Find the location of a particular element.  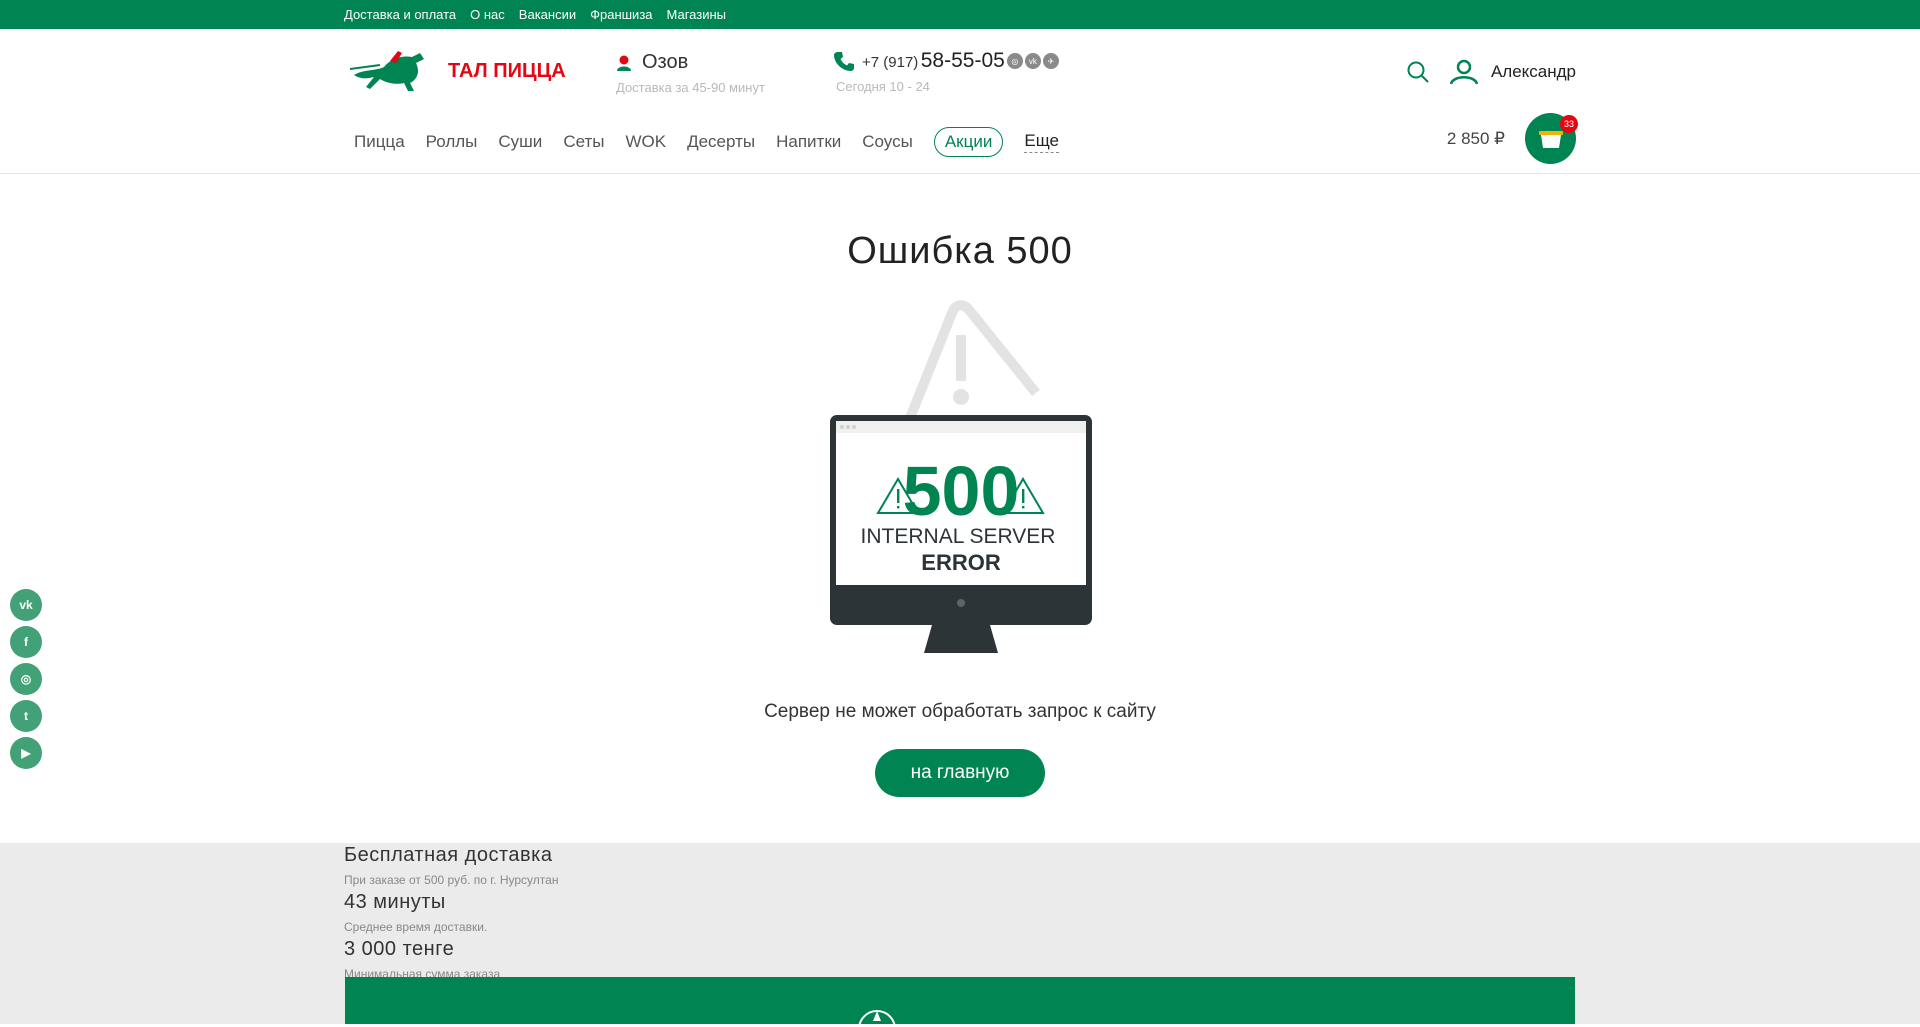

menu-item-sushi: Суши is located at coordinates (520, 142).